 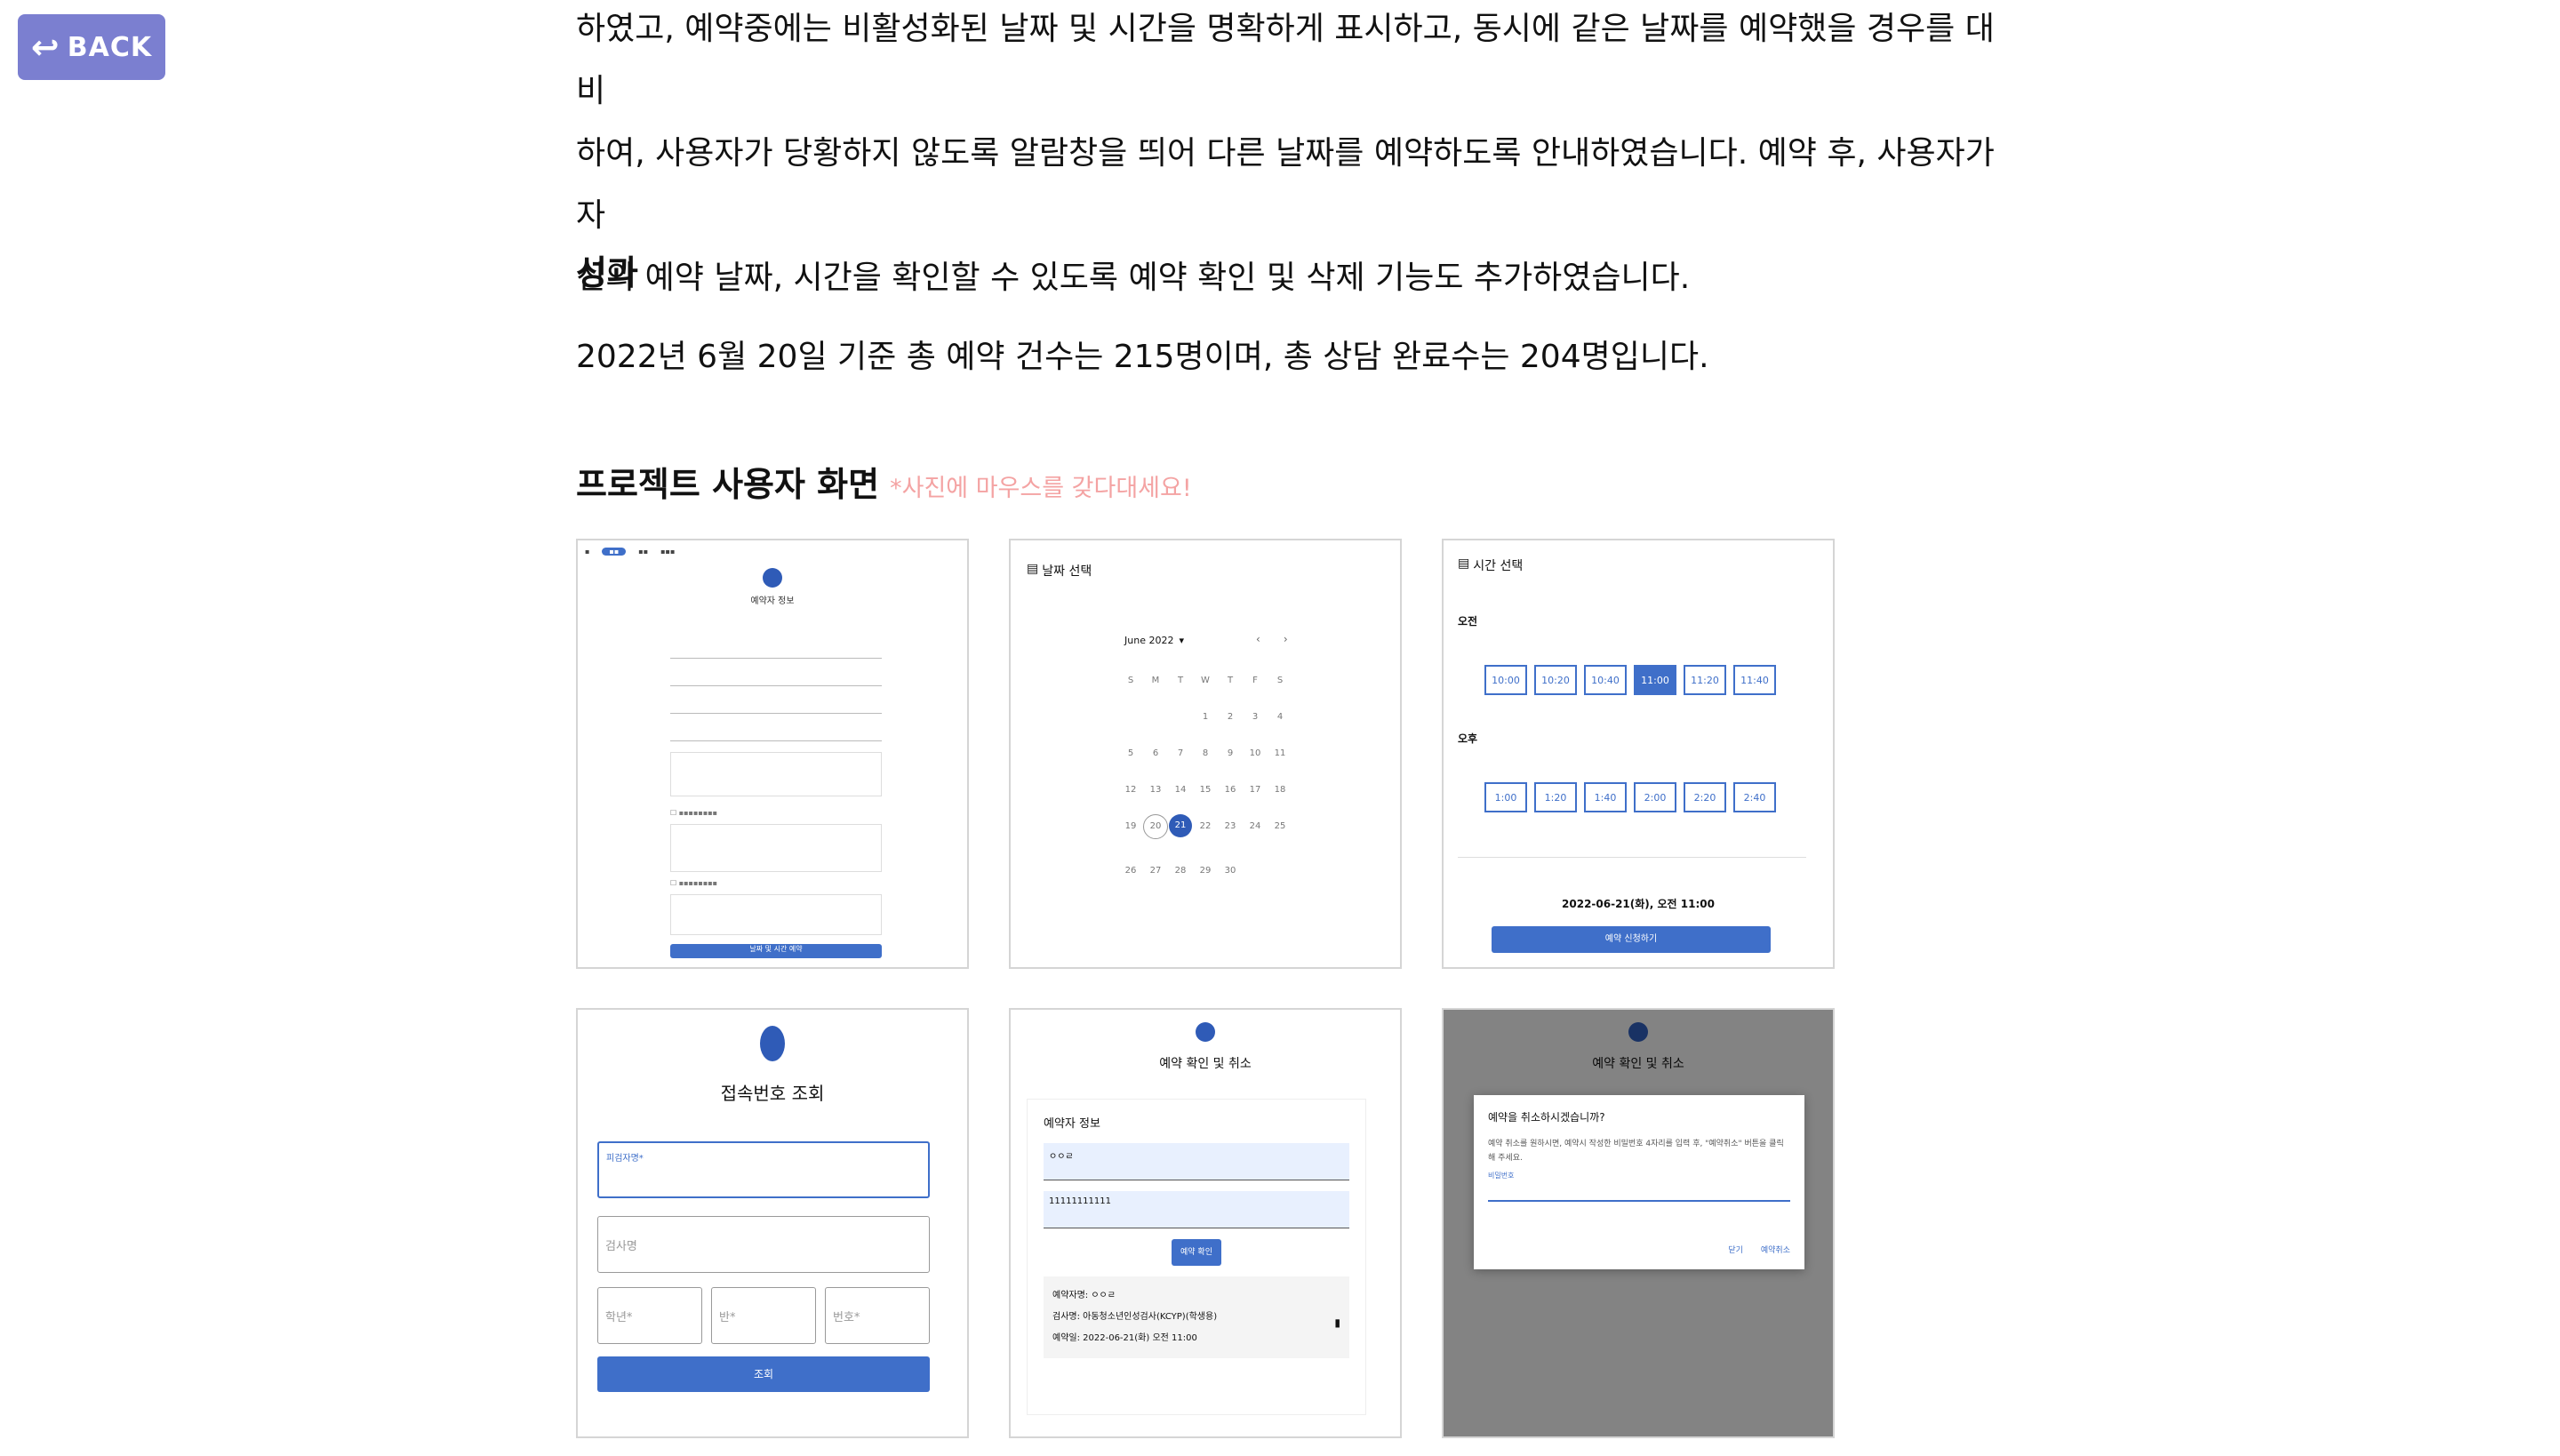 What do you see at coordinates (1180, 871) in the screenshot?
I see `calendar-day: 28` at bounding box center [1180, 871].